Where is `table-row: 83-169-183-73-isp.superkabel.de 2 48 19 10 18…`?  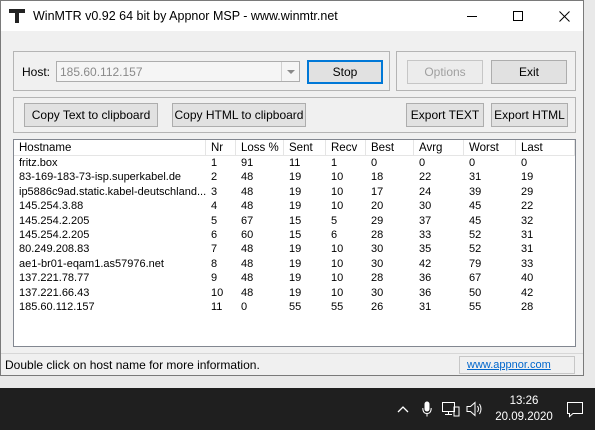 table-row: 83-169-183-73-isp.superkabel.de 2 48 19 10 18… is located at coordinates (294, 177).